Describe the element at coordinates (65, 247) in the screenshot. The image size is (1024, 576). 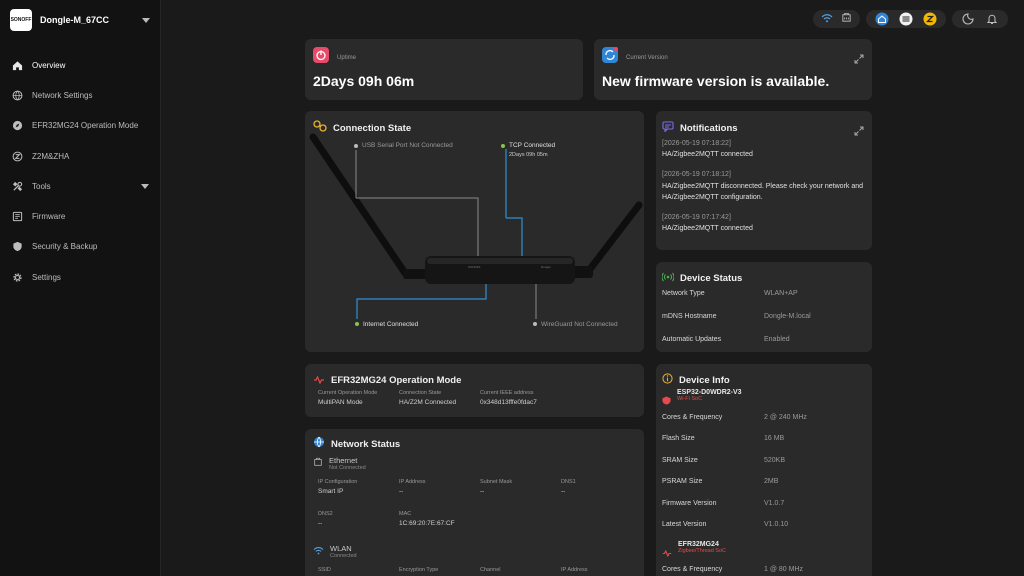
I see `sidebar-item-label: Security & Backup` at that location.